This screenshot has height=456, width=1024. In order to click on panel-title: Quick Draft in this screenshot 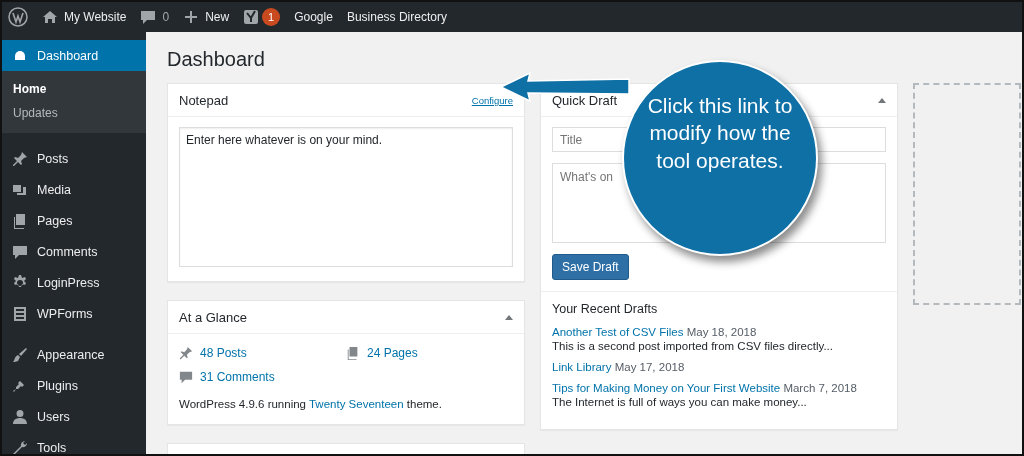, I will do `click(584, 100)`.